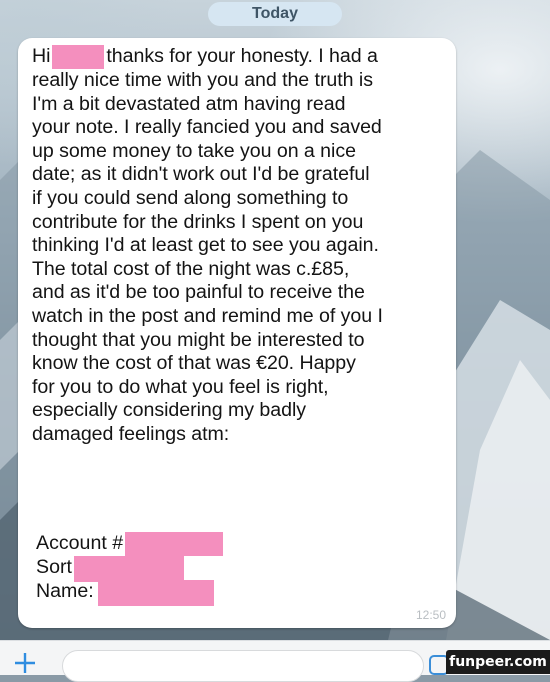  What do you see at coordinates (180, 386) in the screenshot?
I see `message-line: for you to do what you feel is right,` at bounding box center [180, 386].